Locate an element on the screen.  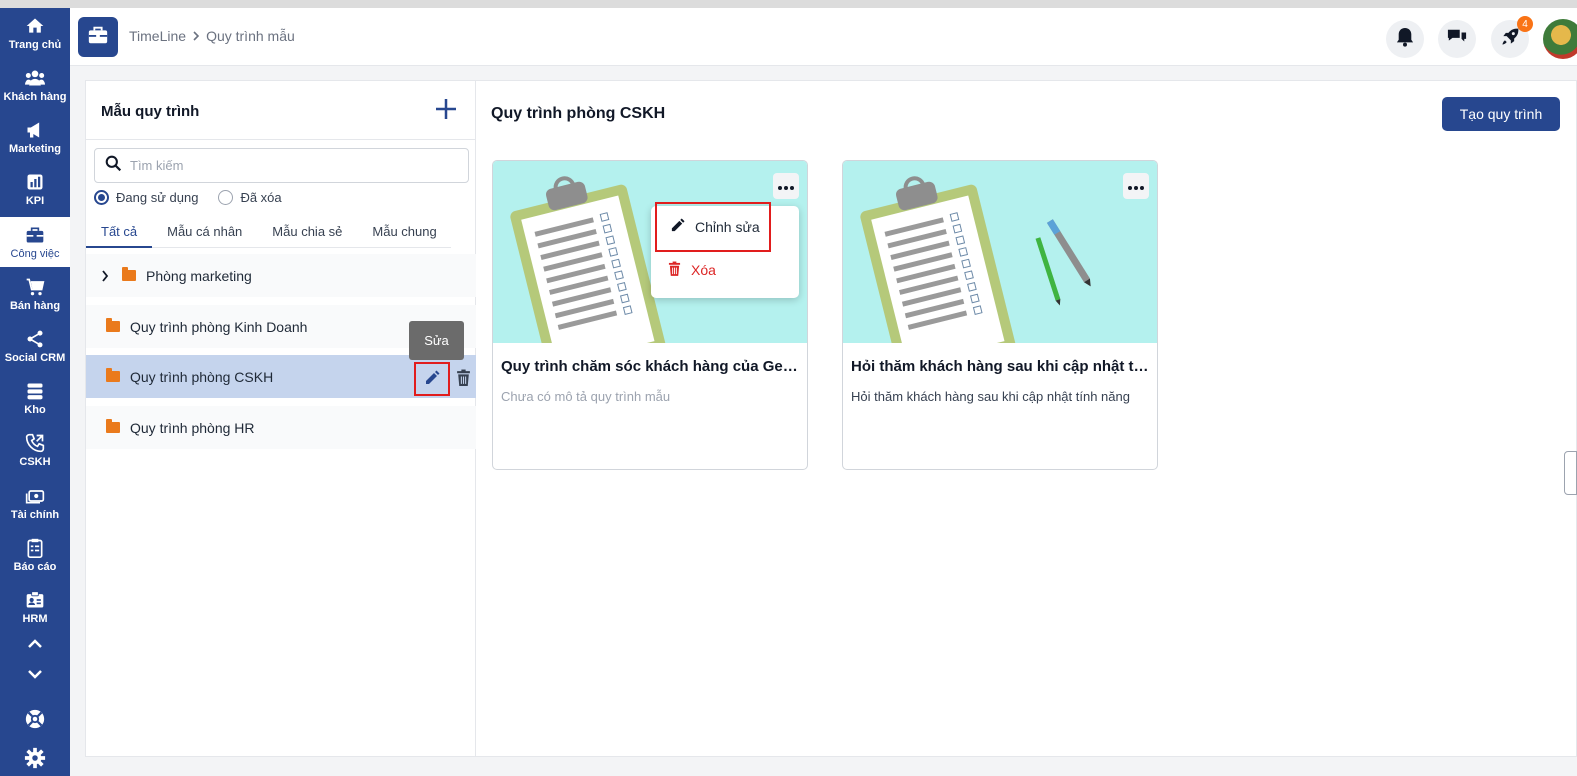
nav-reports: Báo cáo is located at coordinates (35, 555).